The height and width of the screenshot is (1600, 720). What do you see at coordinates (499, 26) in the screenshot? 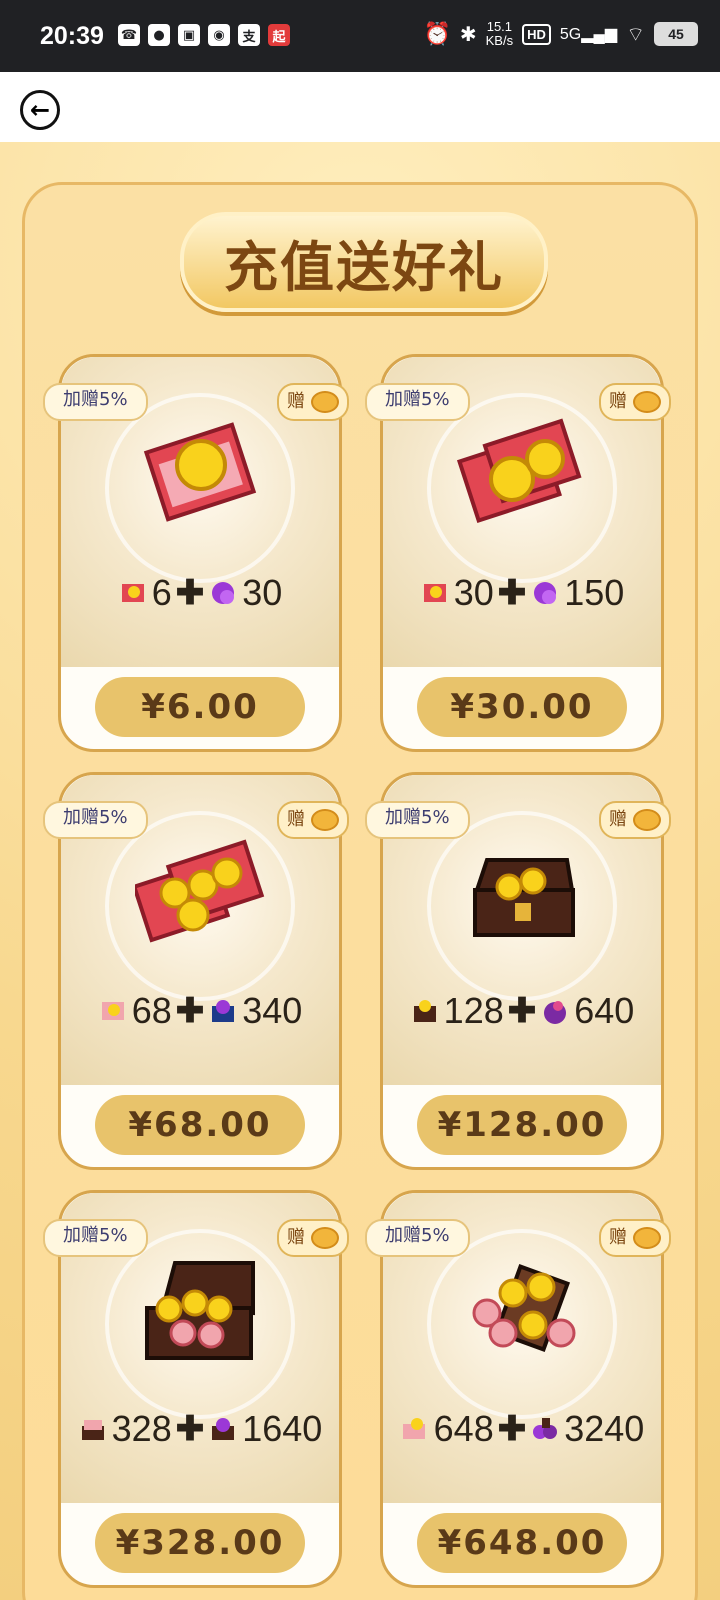
I see `network-speed-value: 15.1` at bounding box center [499, 26].